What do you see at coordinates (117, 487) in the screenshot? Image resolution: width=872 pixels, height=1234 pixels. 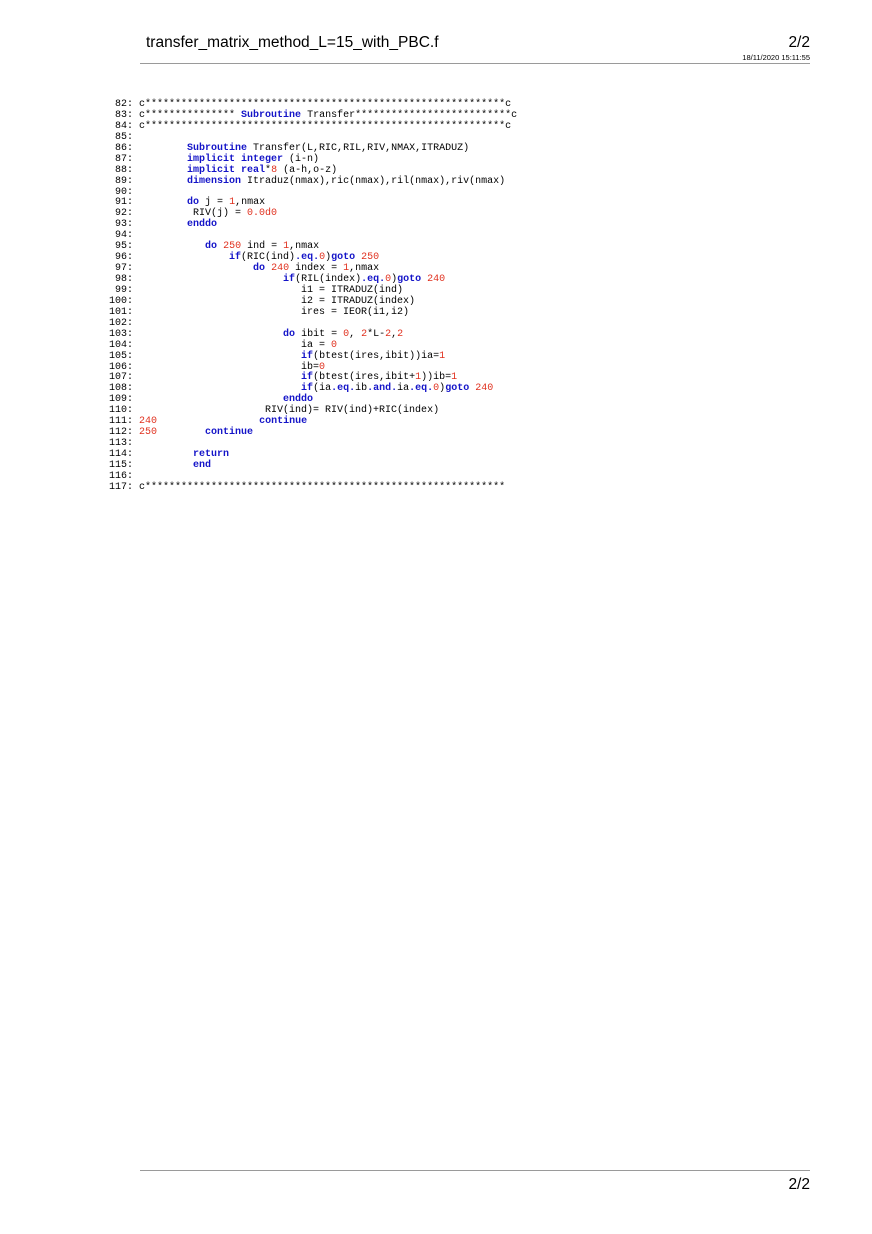 I see `line-number: 117` at bounding box center [117, 487].